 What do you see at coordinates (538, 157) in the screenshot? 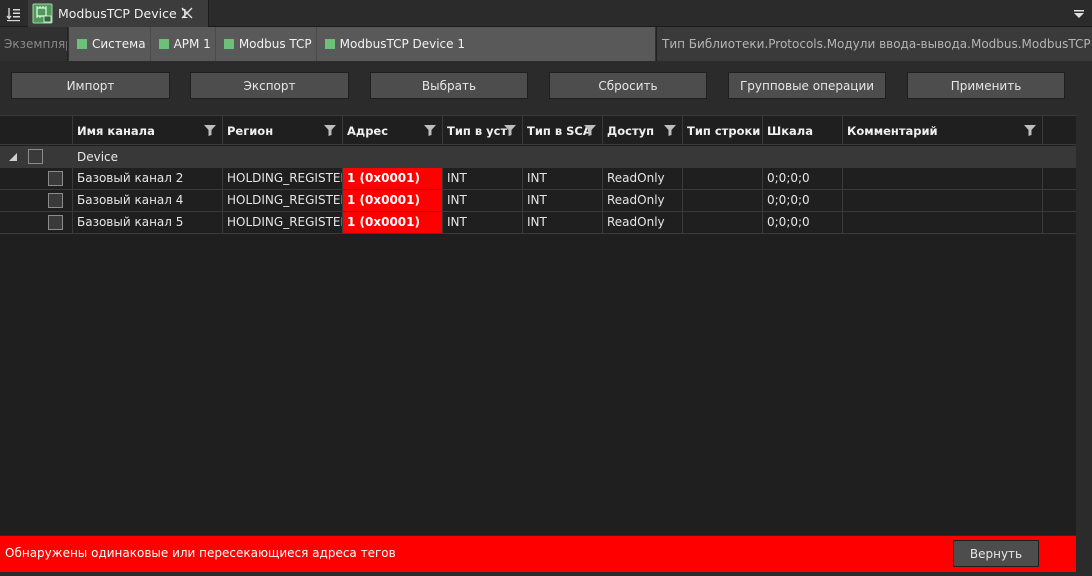
I see `group-row-device: Device` at bounding box center [538, 157].